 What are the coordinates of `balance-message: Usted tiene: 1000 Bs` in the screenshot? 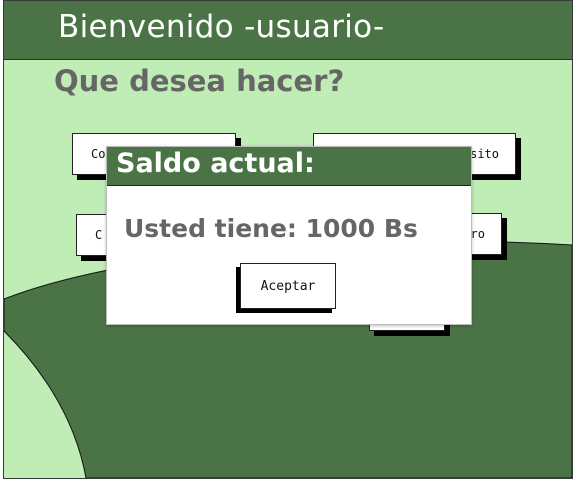 It's located at (271, 228).